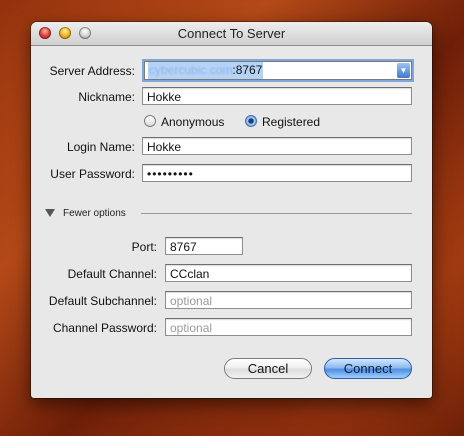 The height and width of the screenshot is (436, 464). Describe the element at coordinates (144, 247) in the screenshot. I see `port-label: Port:` at that location.